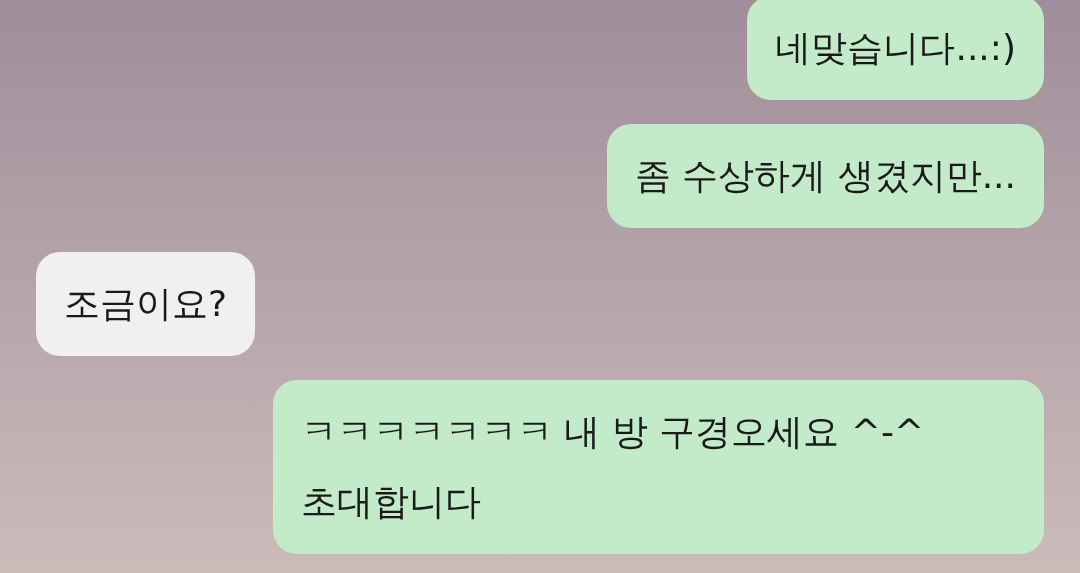 This screenshot has height=573, width=1080. I want to click on received-message-bubble: 조금이요?, so click(146, 304).